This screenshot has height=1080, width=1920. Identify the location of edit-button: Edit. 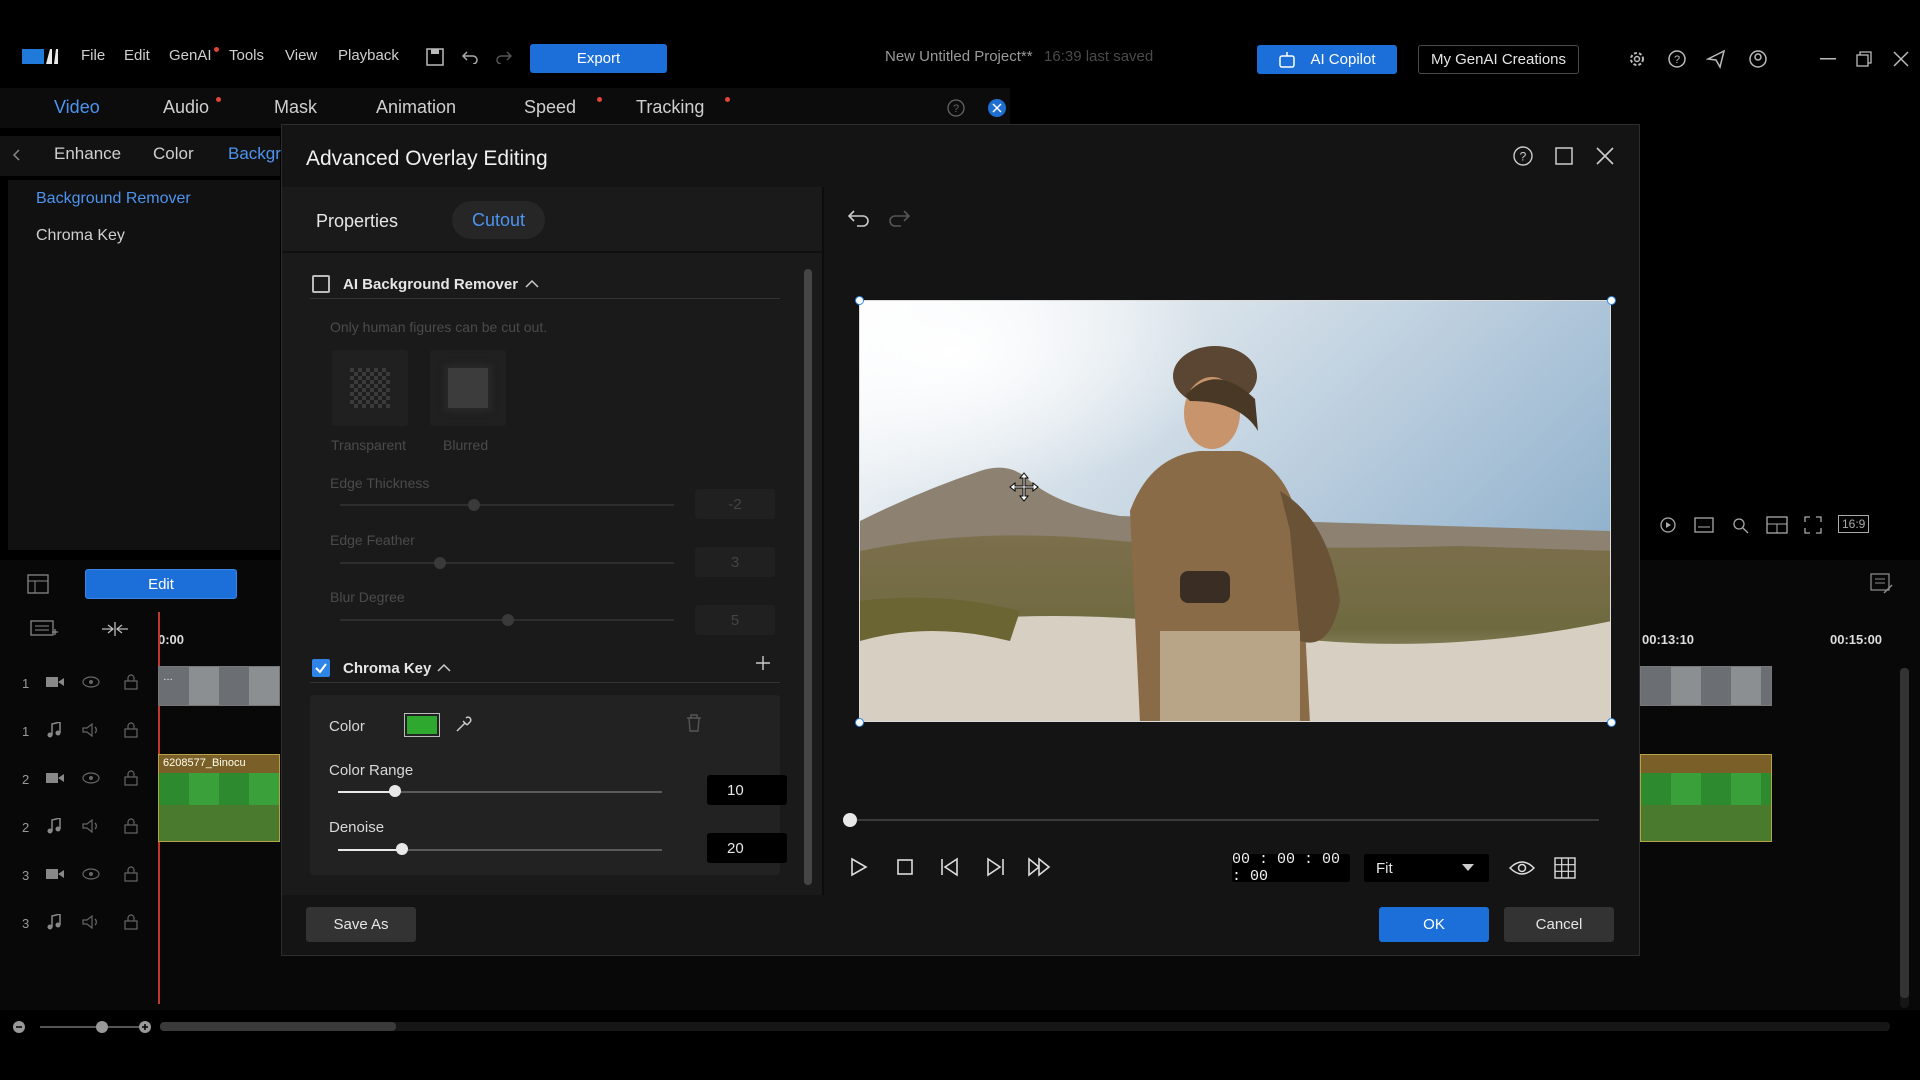
(161, 584).